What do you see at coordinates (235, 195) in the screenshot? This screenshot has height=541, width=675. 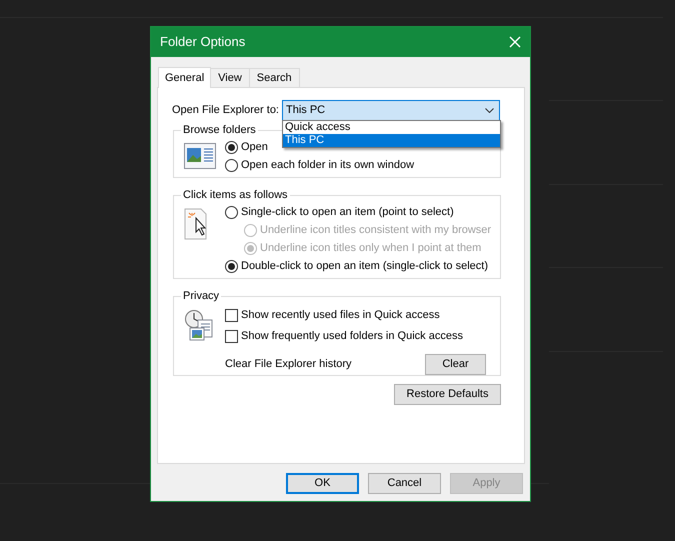 I see `group-title: Click items as follows` at bounding box center [235, 195].